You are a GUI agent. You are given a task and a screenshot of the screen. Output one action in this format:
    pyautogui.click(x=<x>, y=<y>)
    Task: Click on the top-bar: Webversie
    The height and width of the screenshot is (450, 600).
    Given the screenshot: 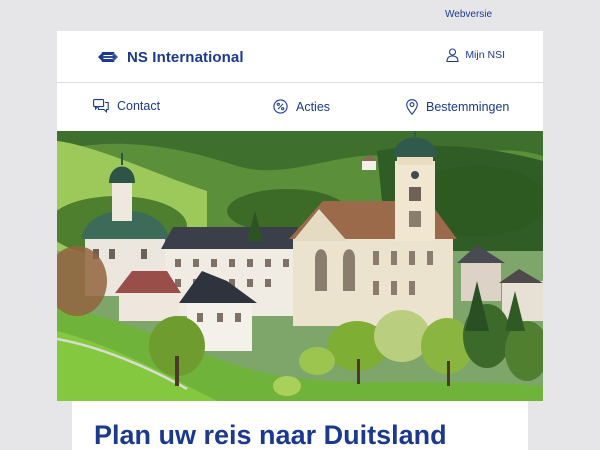 What is the action you would take?
    pyautogui.click(x=300, y=15)
    